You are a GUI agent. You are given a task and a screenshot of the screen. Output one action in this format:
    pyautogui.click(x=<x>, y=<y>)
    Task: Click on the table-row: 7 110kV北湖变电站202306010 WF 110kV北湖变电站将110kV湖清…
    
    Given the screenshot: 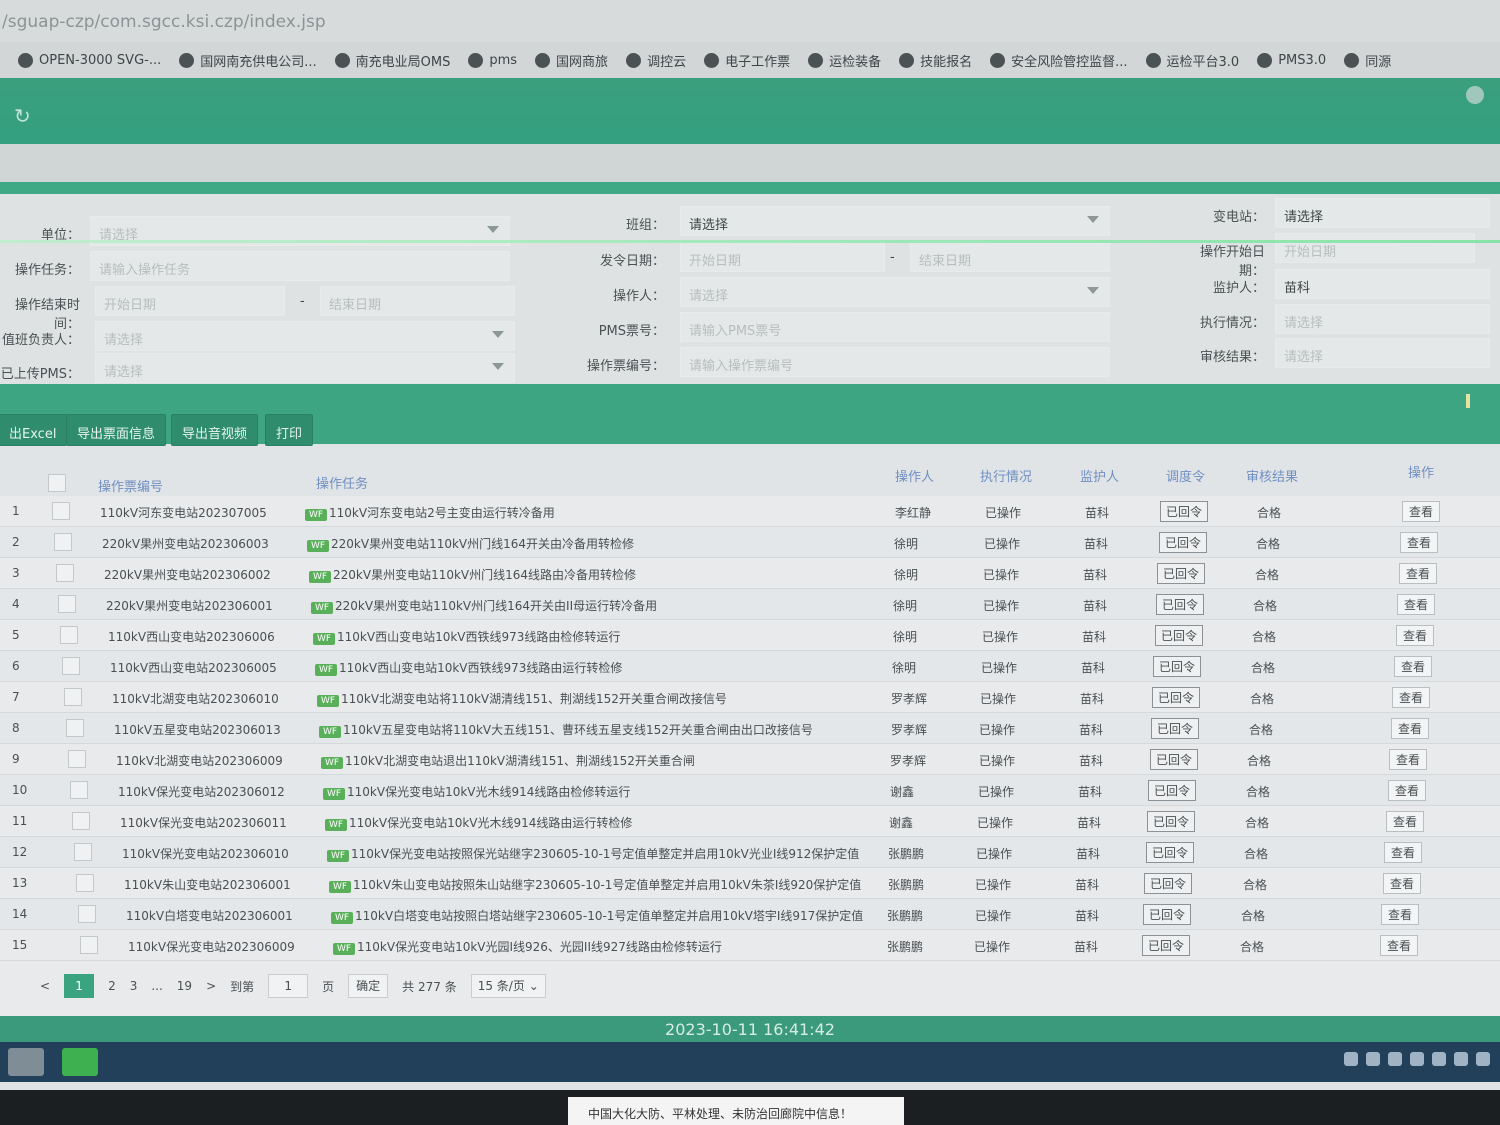 What is the action you would take?
    pyautogui.click(x=750, y=697)
    